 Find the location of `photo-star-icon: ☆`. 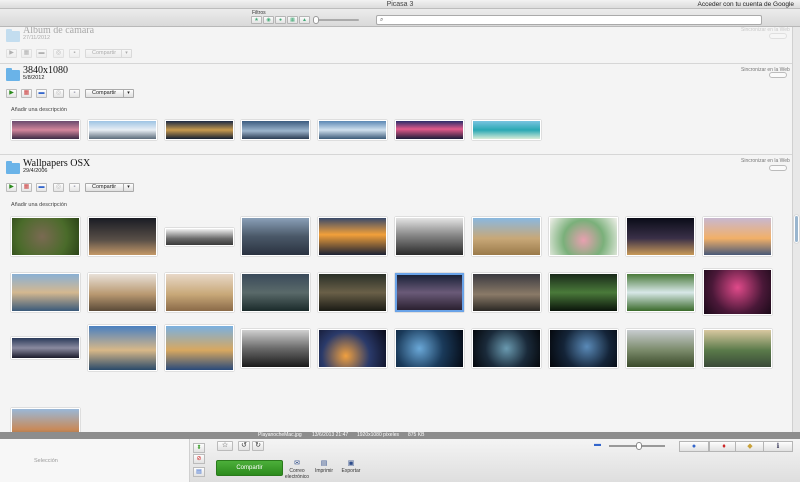

photo-star-icon: ☆ is located at coordinates (225, 446).